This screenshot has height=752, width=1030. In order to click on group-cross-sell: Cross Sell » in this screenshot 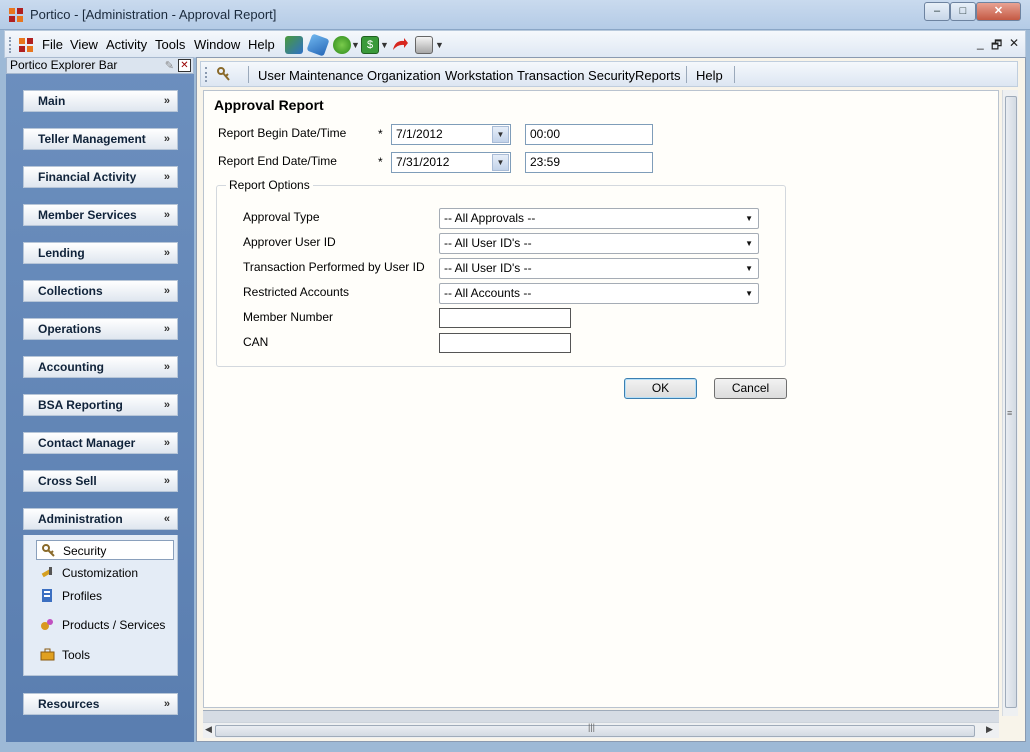, I will do `click(100, 481)`.